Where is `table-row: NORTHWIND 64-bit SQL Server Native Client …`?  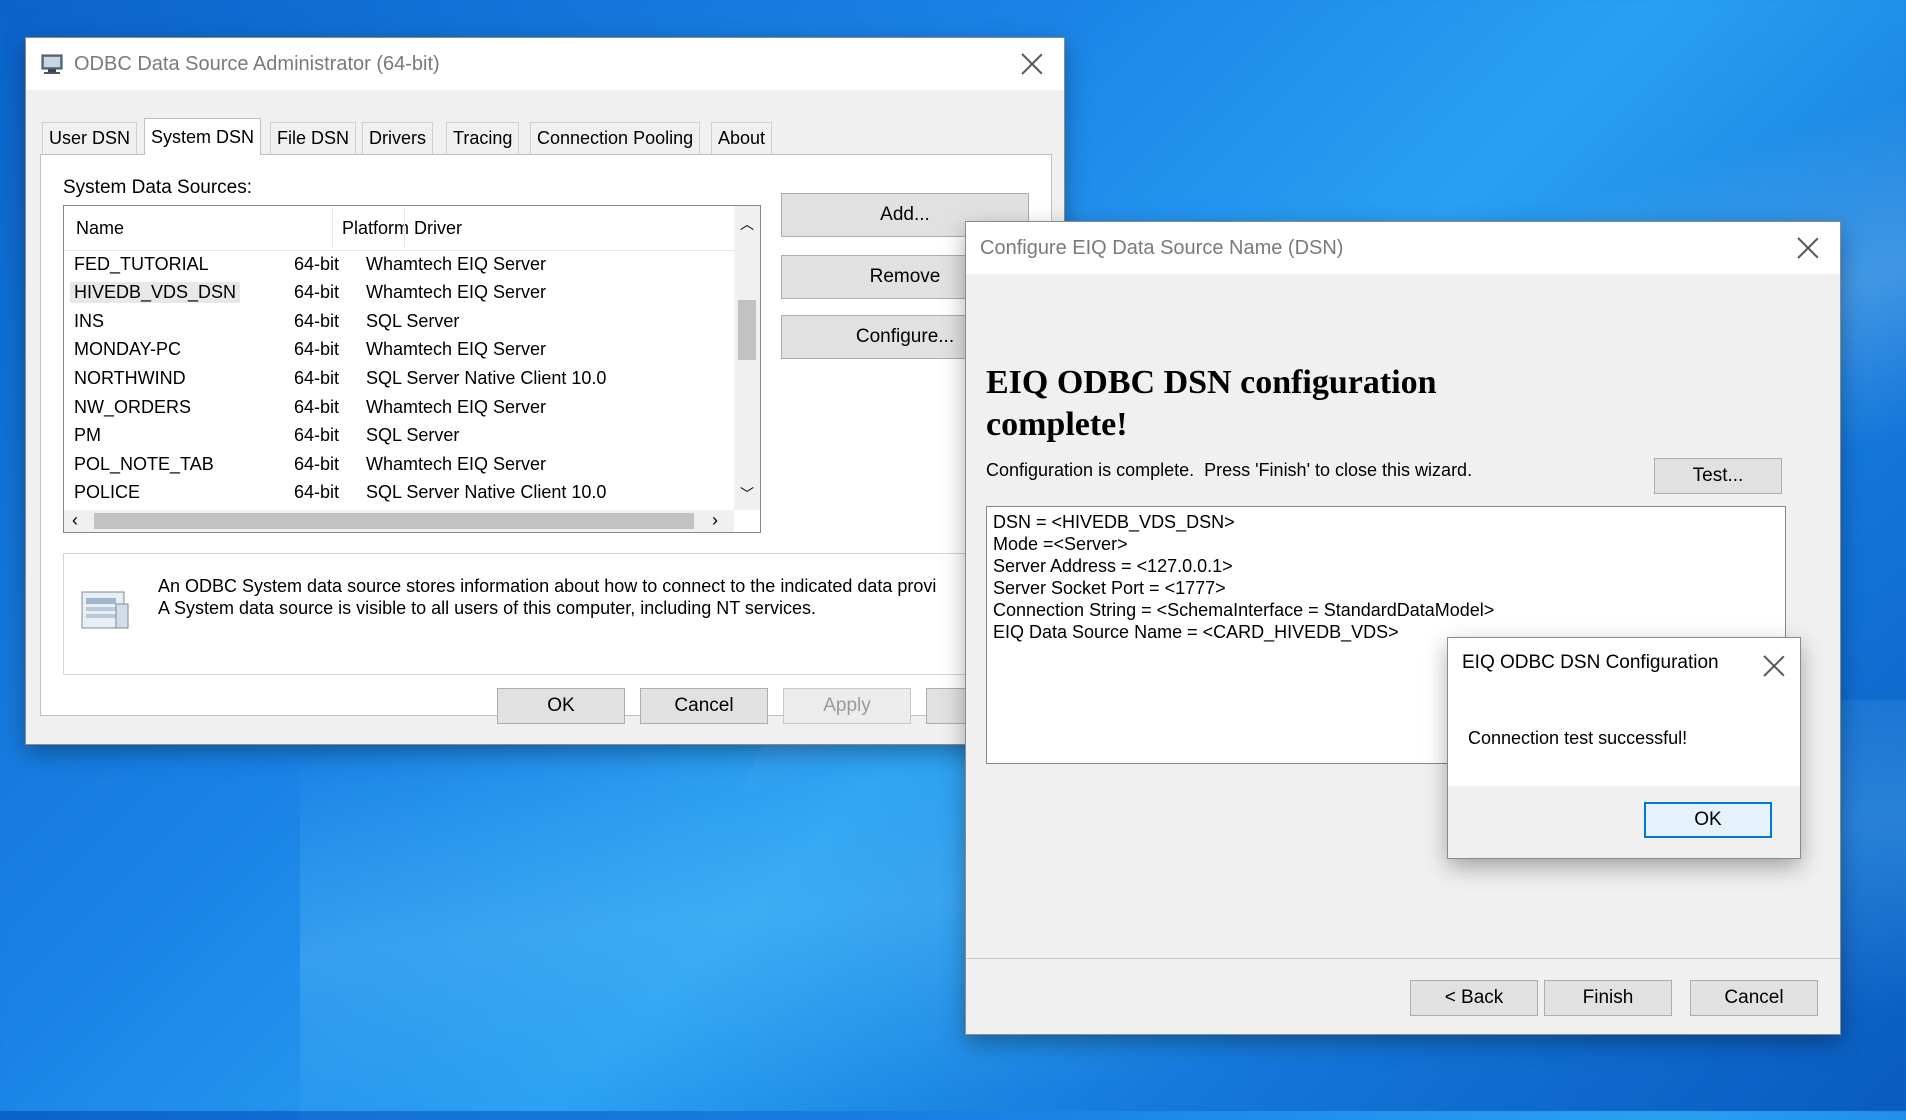
table-row: NORTHWIND 64-bit SQL Server Native Client … is located at coordinates (399, 378).